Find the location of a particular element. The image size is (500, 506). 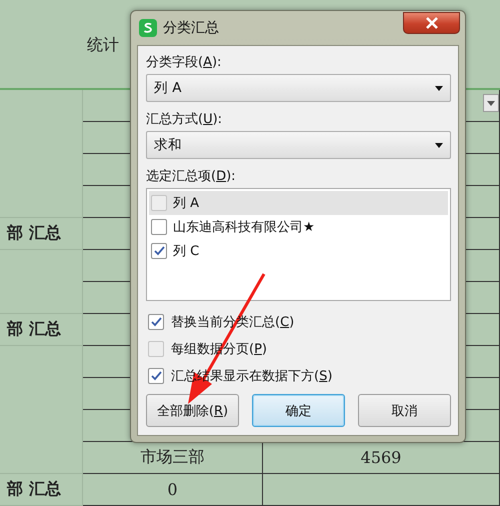

item-label: 列 A is located at coordinates (186, 203).